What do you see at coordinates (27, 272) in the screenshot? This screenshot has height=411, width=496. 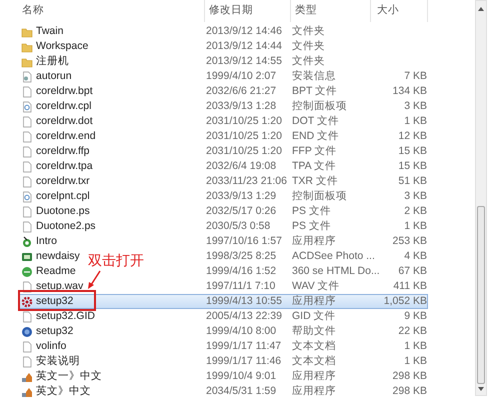 I see `browser-icon` at bounding box center [27, 272].